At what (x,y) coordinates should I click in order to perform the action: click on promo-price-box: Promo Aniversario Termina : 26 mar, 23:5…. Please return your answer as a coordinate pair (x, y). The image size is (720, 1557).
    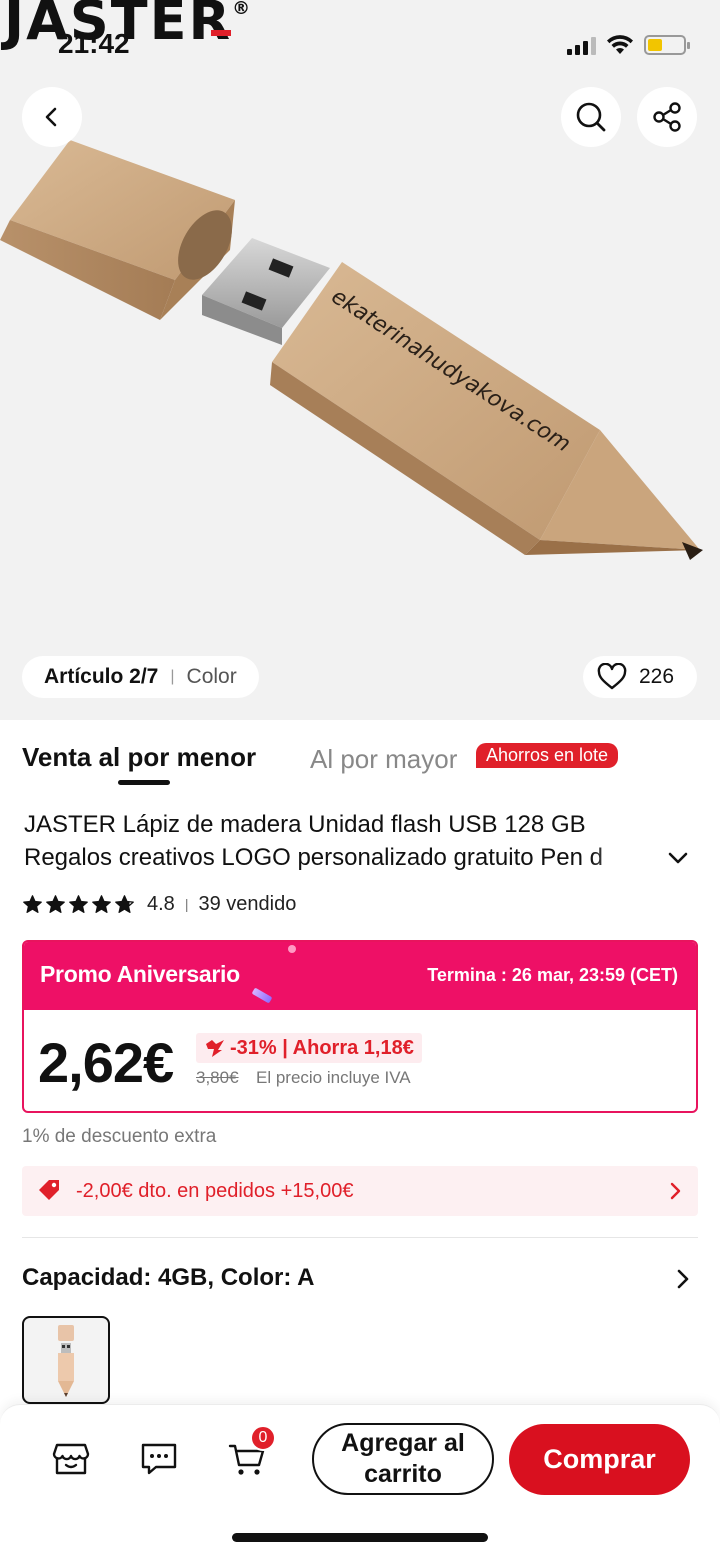
    Looking at the image, I should click on (360, 1026).